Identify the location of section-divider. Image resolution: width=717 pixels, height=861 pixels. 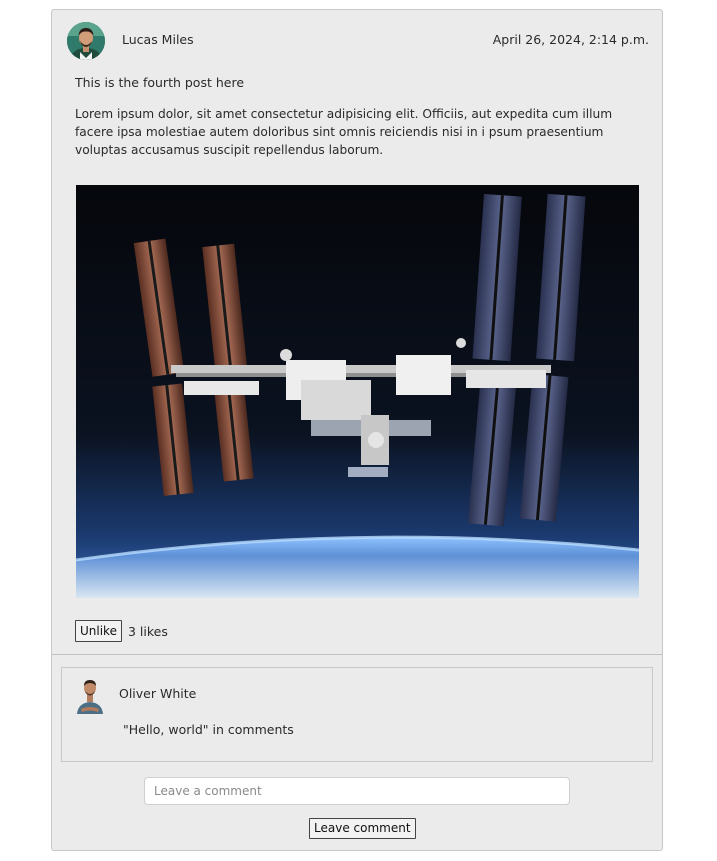
(357, 654).